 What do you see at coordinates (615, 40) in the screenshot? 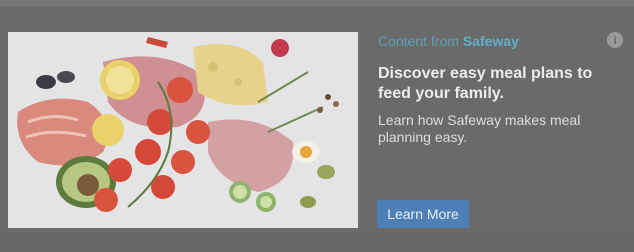
I see `info-icon: i` at bounding box center [615, 40].